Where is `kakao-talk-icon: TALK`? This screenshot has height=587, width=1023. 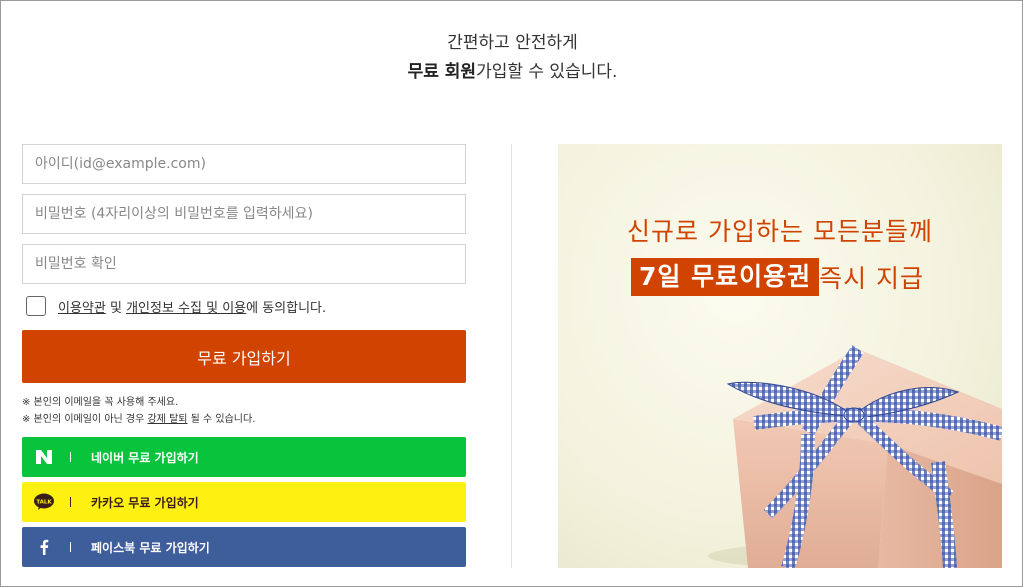
kakao-talk-icon: TALK is located at coordinates (44, 502).